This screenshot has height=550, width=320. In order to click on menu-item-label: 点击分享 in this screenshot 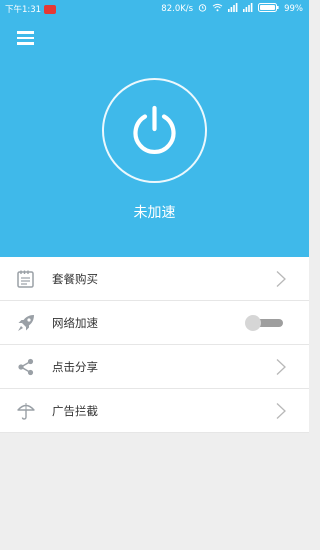, I will do `click(75, 367)`.